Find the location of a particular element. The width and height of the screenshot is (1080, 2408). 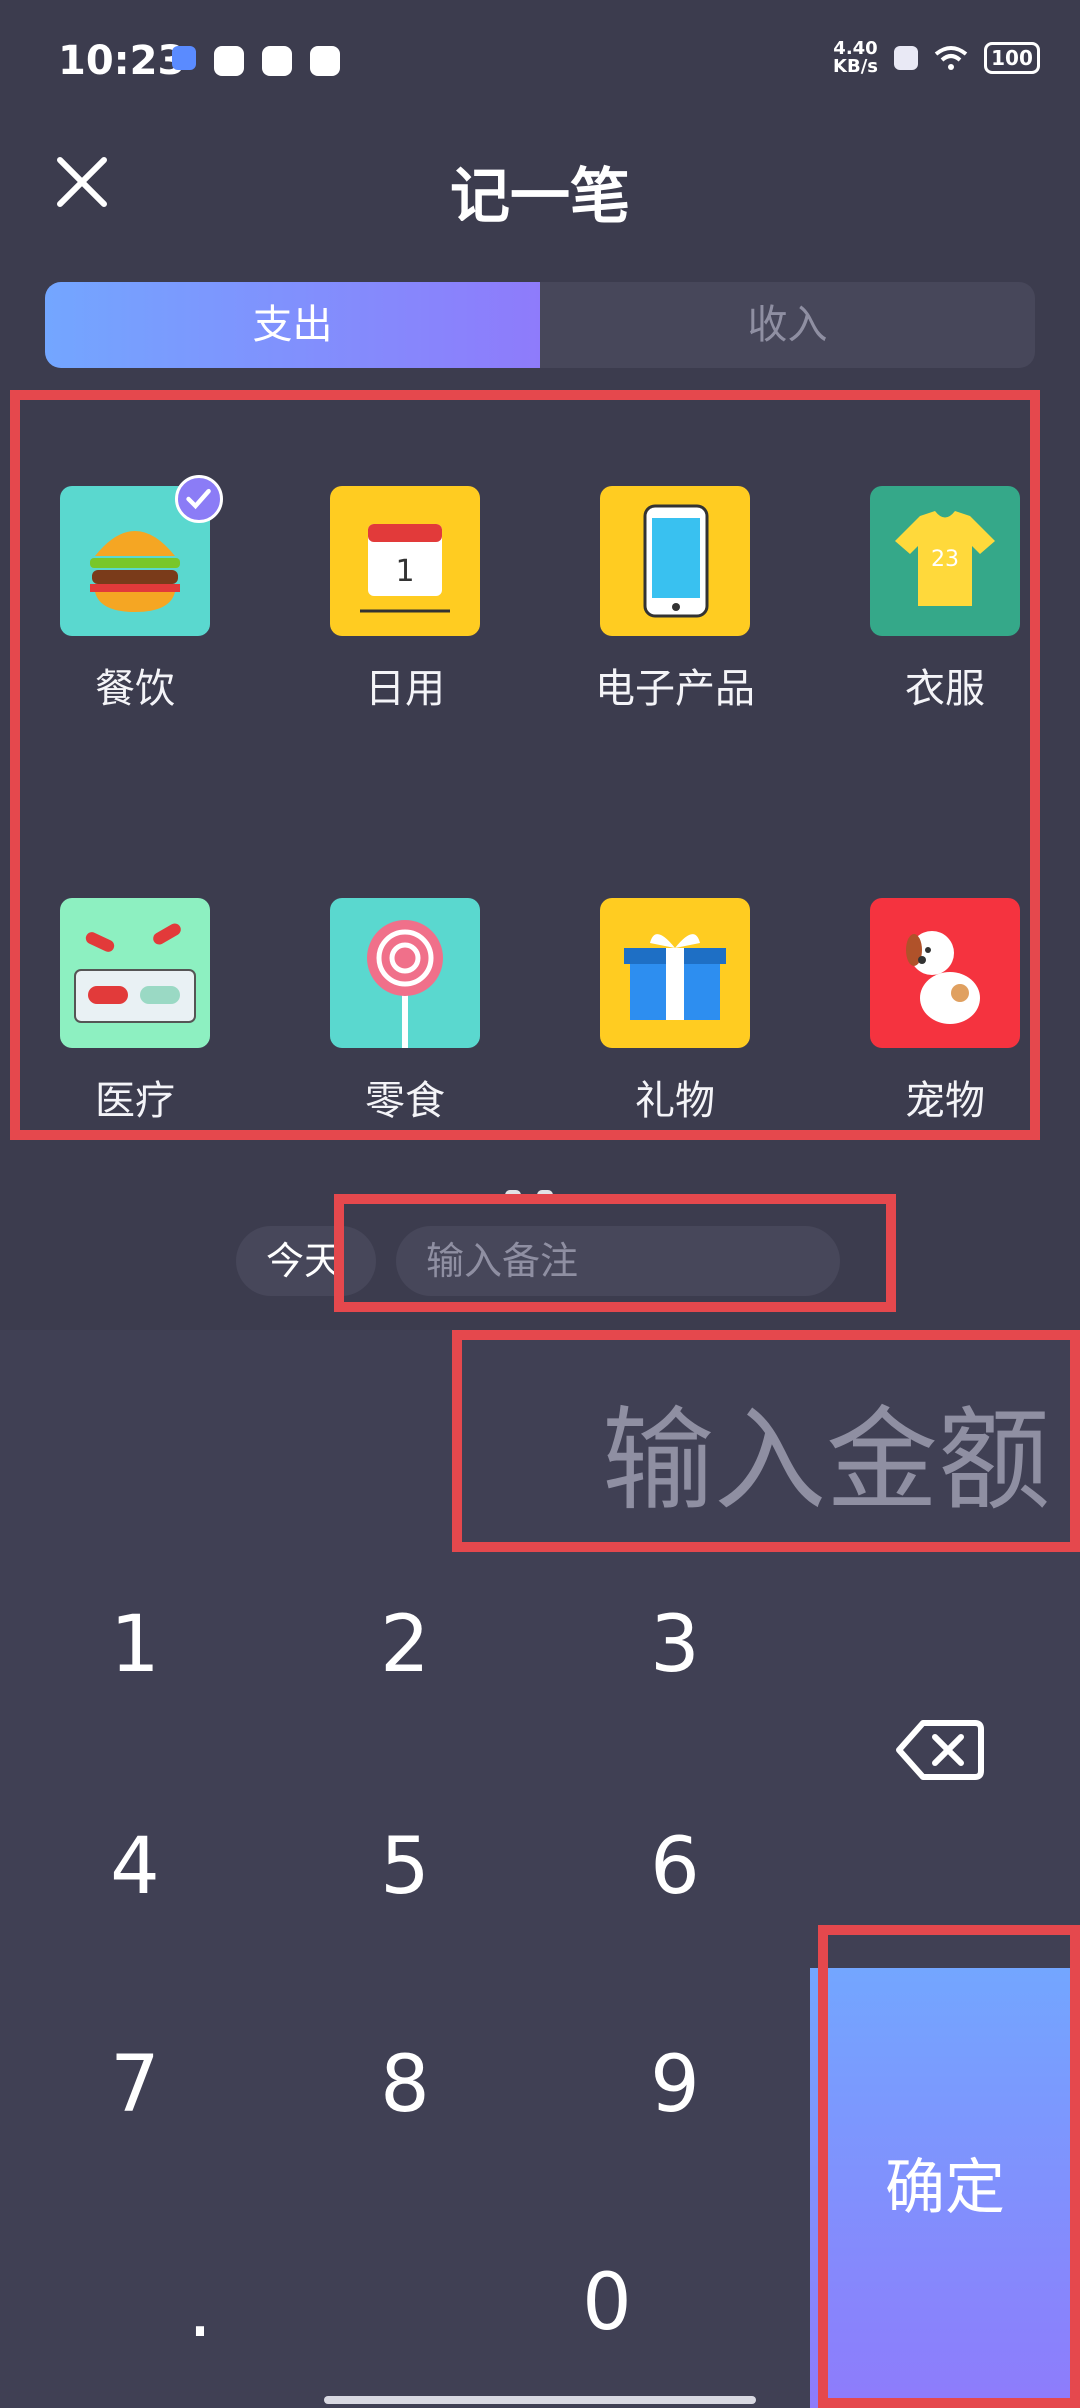

dog-icon is located at coordinates (945, 973).